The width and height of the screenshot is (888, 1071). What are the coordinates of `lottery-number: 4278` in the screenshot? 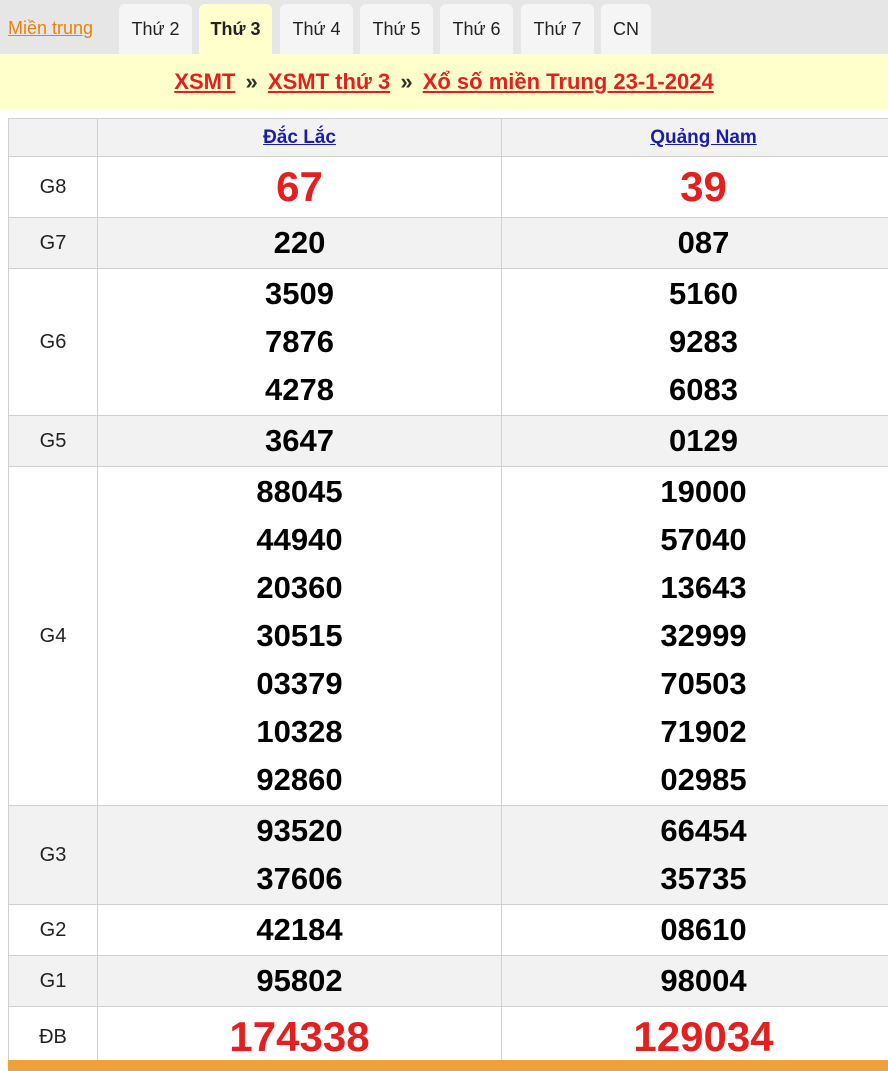 It's located at (299, 389).